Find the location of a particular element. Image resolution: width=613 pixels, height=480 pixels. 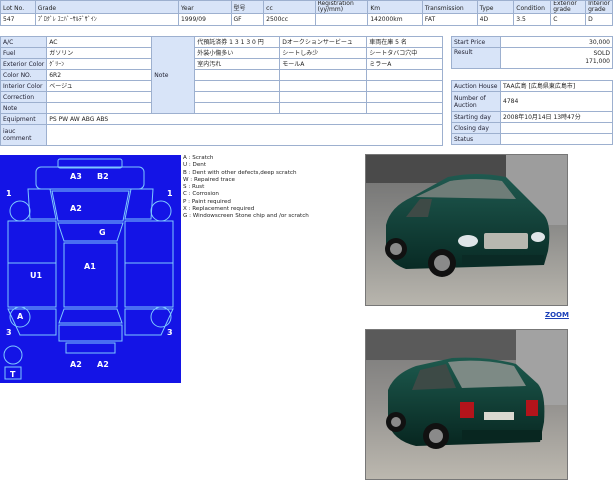

result-cell: SOLD 171,000 is located at coordinates (556, 58).